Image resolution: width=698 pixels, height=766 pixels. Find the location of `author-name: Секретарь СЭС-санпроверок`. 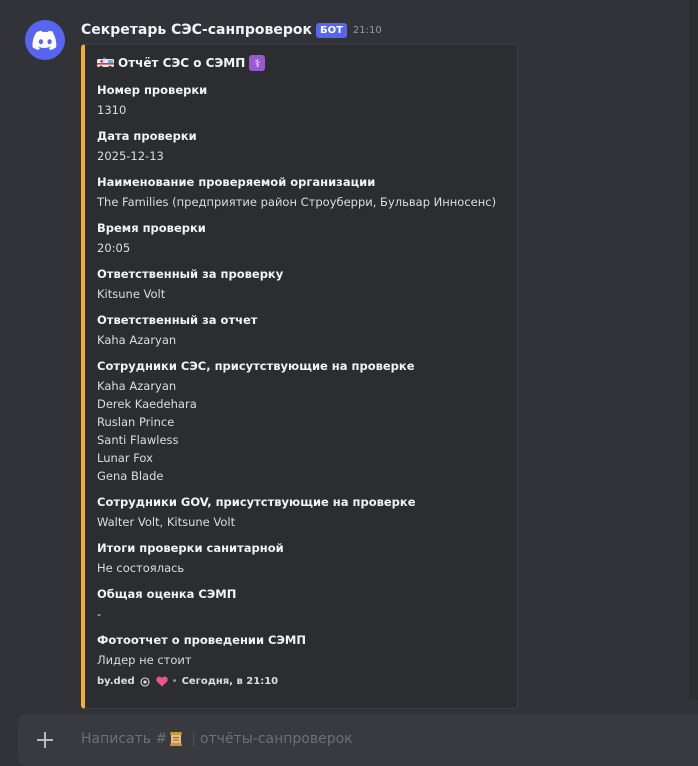

author-name: Секретарь СЭС-санпроверок is located at coordinates (196, 30).